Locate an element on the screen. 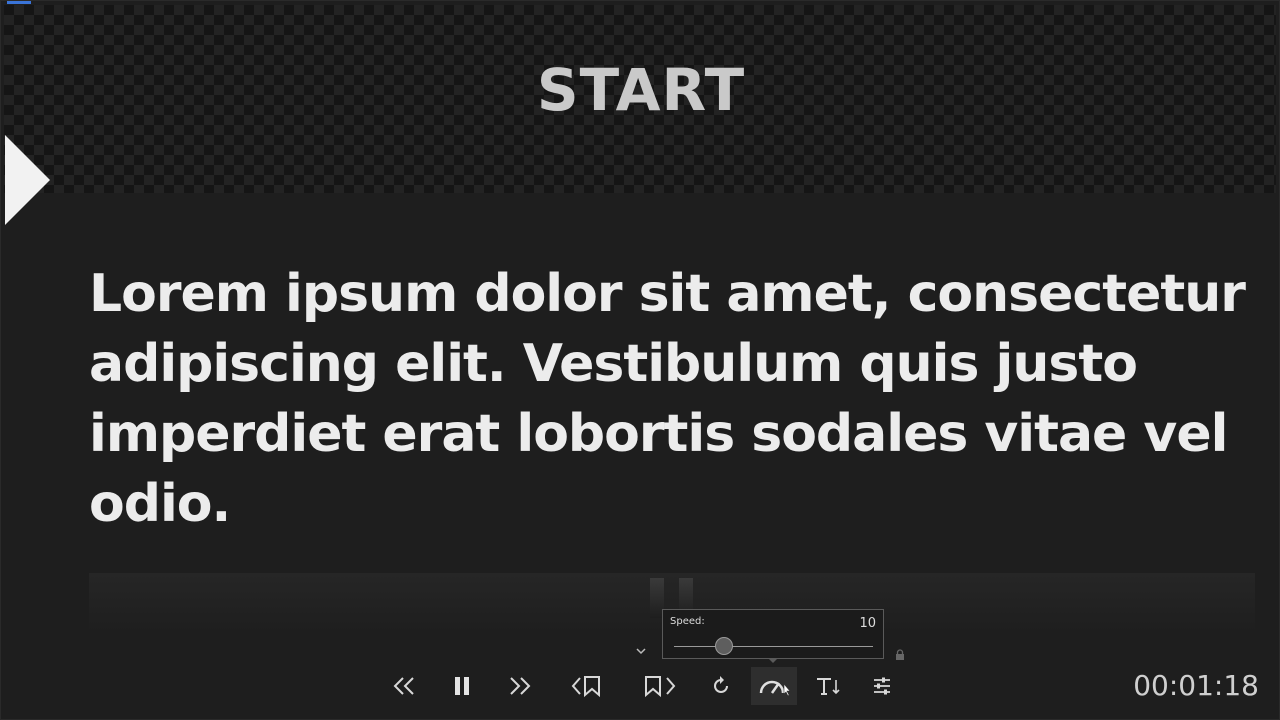 The height and width of the screenshot is (720, 1280). fast-forward-button is located at coordinates (520, 686).